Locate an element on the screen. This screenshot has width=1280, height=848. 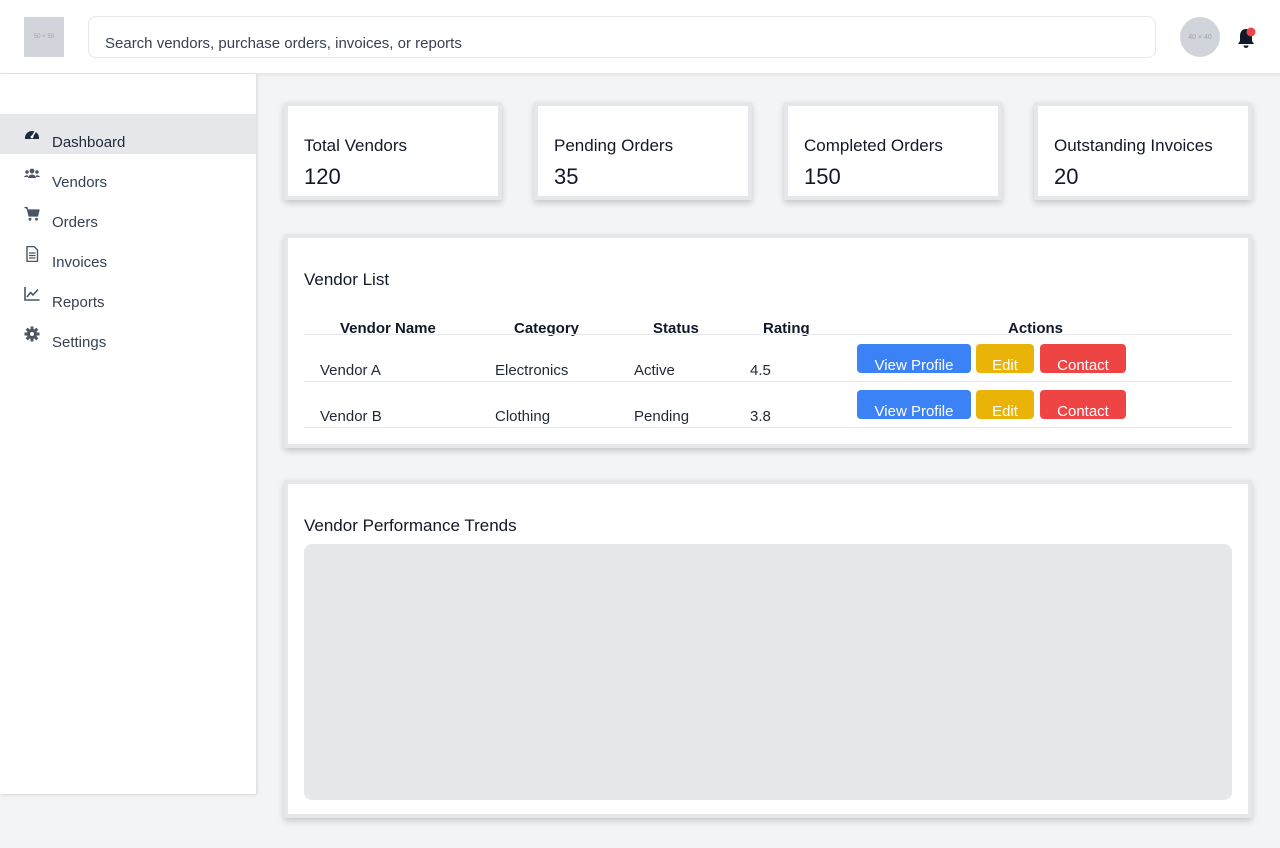
sidebar-item-dashboard: Dashboard is located at coordinates (128, 134).